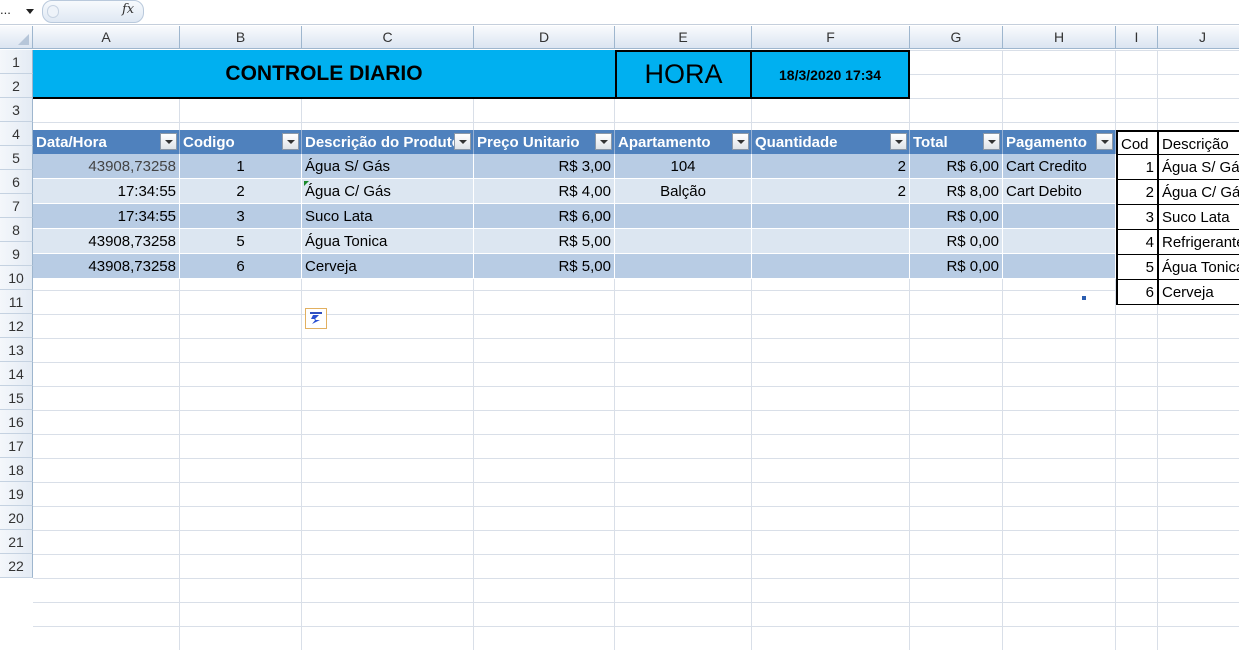  Describe the element at coordinates (324, 74) in the screenshot. I see `title-banner: CONTROLE DIARIO` at that location.